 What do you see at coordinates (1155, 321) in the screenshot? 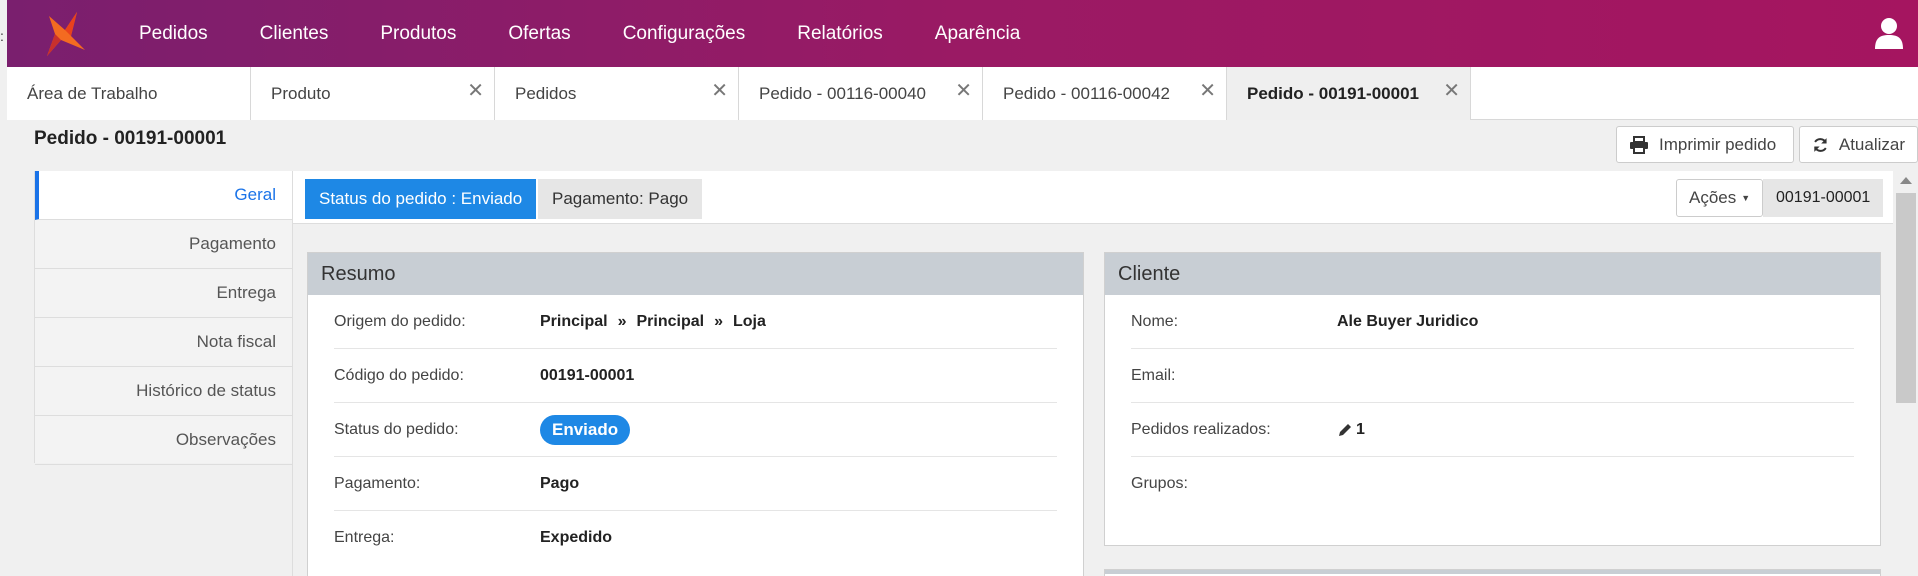
I see `nome-label: Nome:` at bounding box center [1155, 321].